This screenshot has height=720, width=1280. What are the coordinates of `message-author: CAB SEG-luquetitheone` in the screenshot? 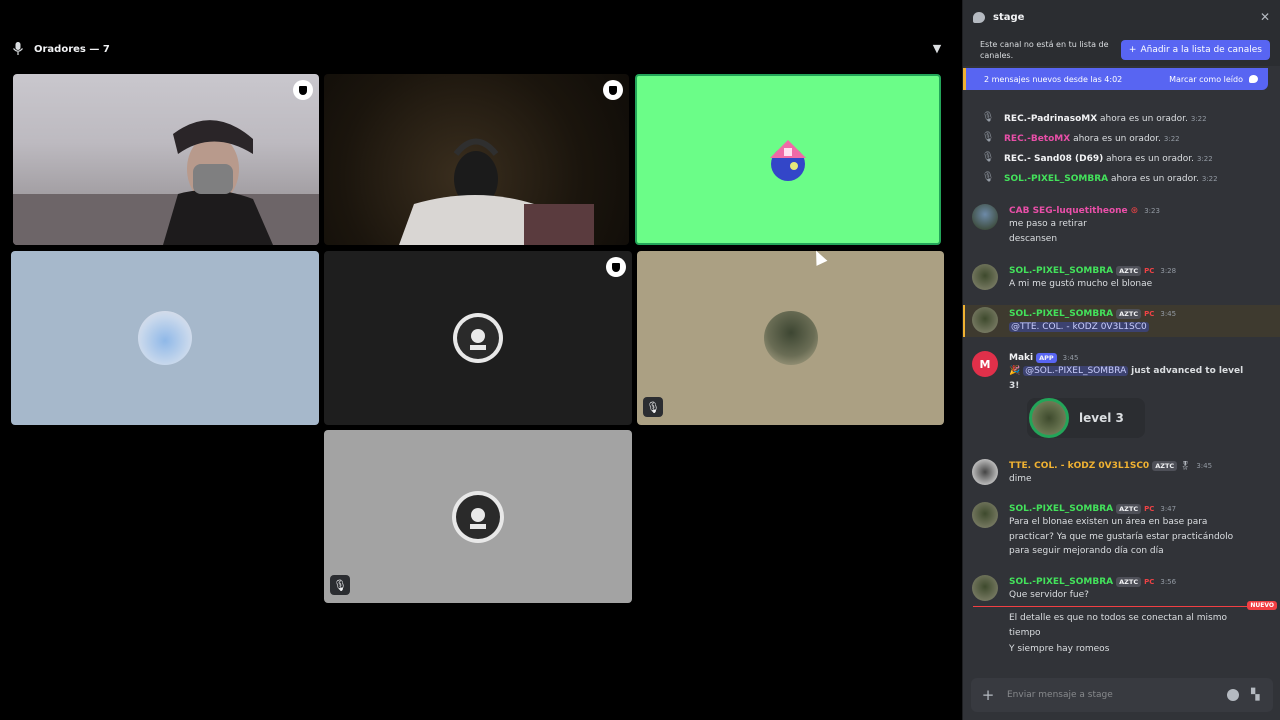 It's located at (1068, 211).